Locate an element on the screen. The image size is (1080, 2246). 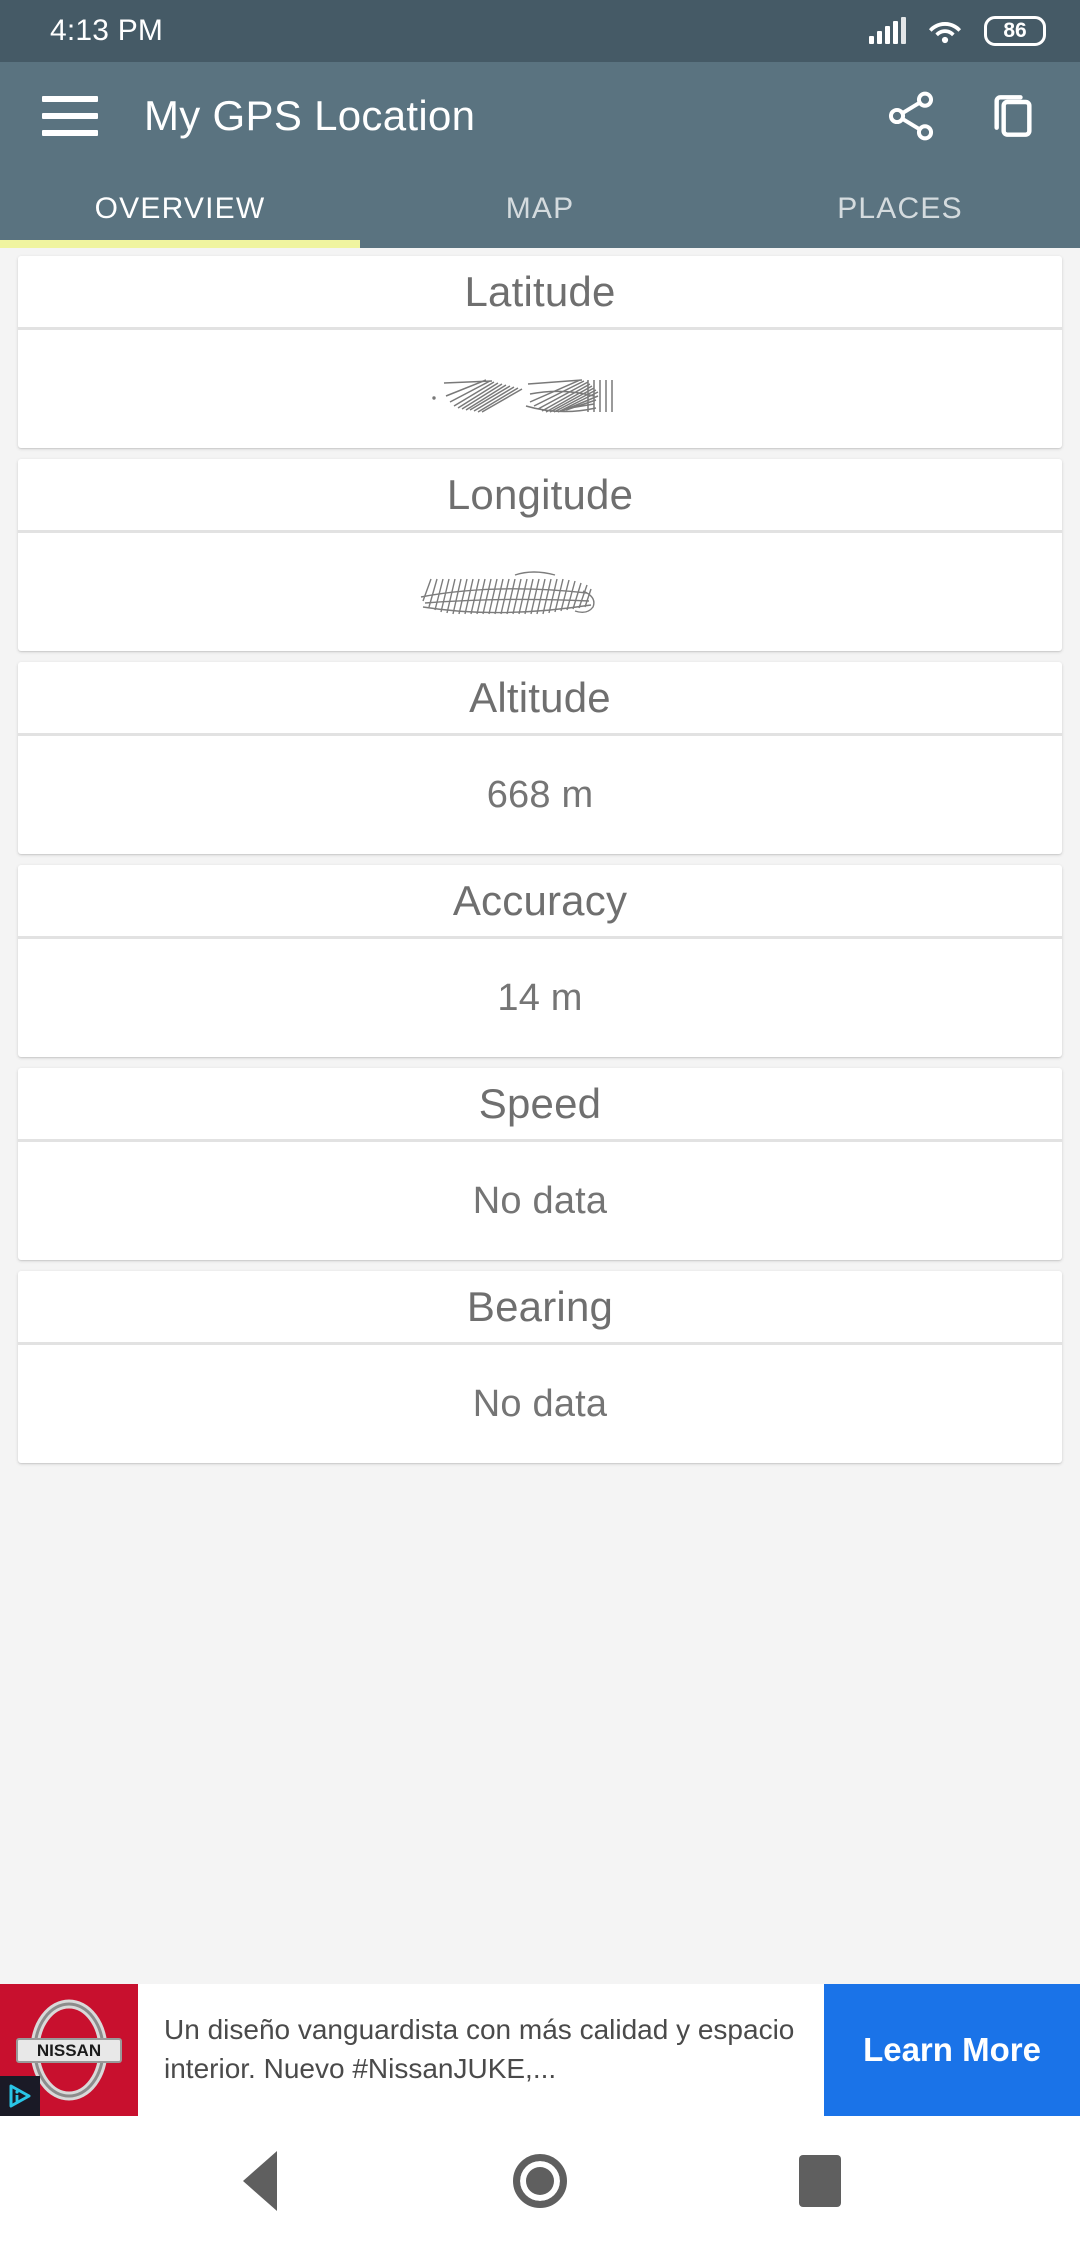
card-title: Latitude is located at coordinates (540, 293).